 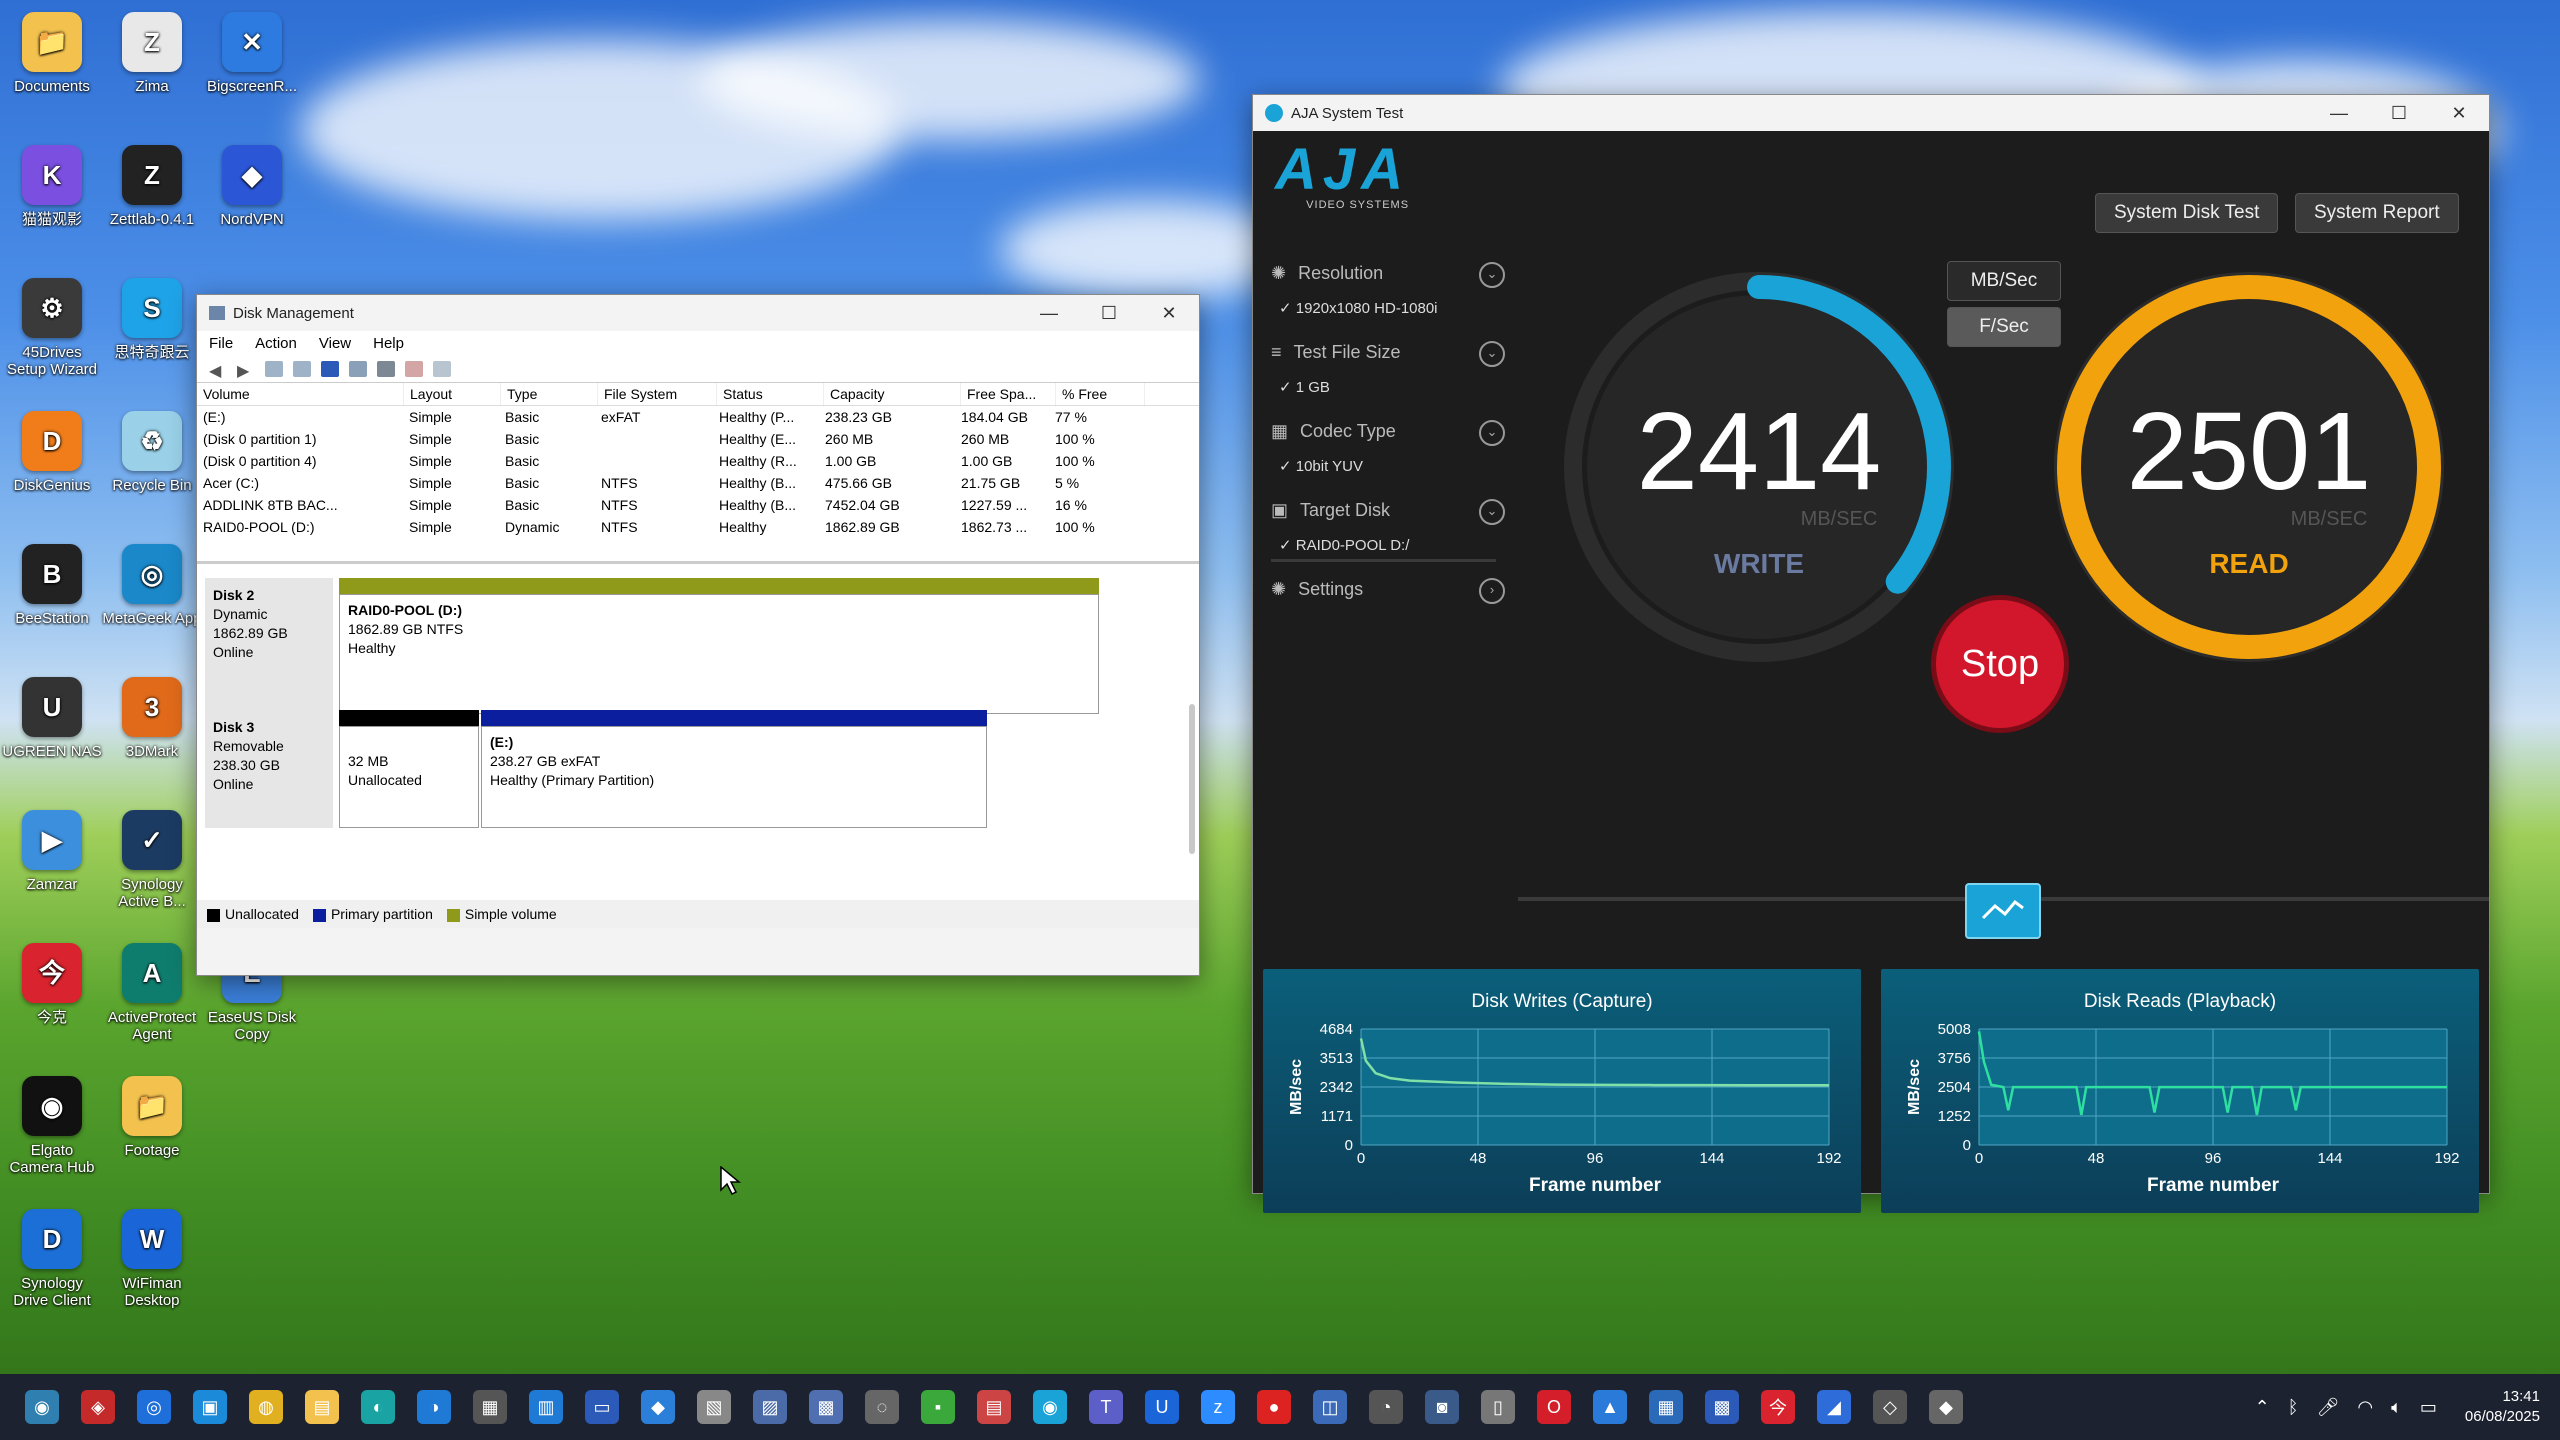 What do you see at coordinates (358, 369) in the screenshot?
I see `properties-icon` at bounding box center [358, 369].